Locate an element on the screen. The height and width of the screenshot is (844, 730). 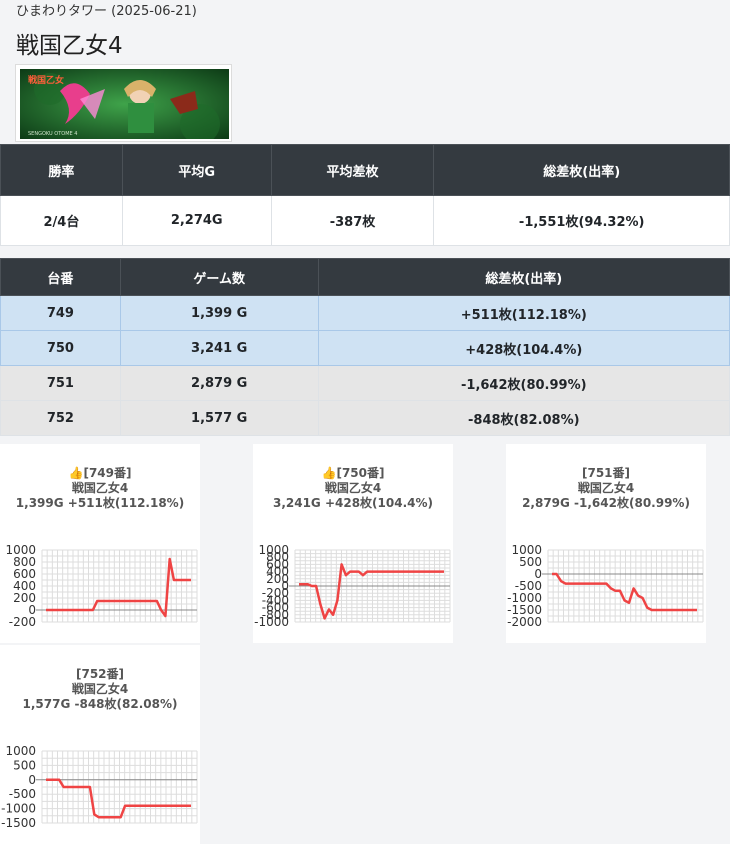
y-tick-label: -500 is located at coordinates (22, 794).